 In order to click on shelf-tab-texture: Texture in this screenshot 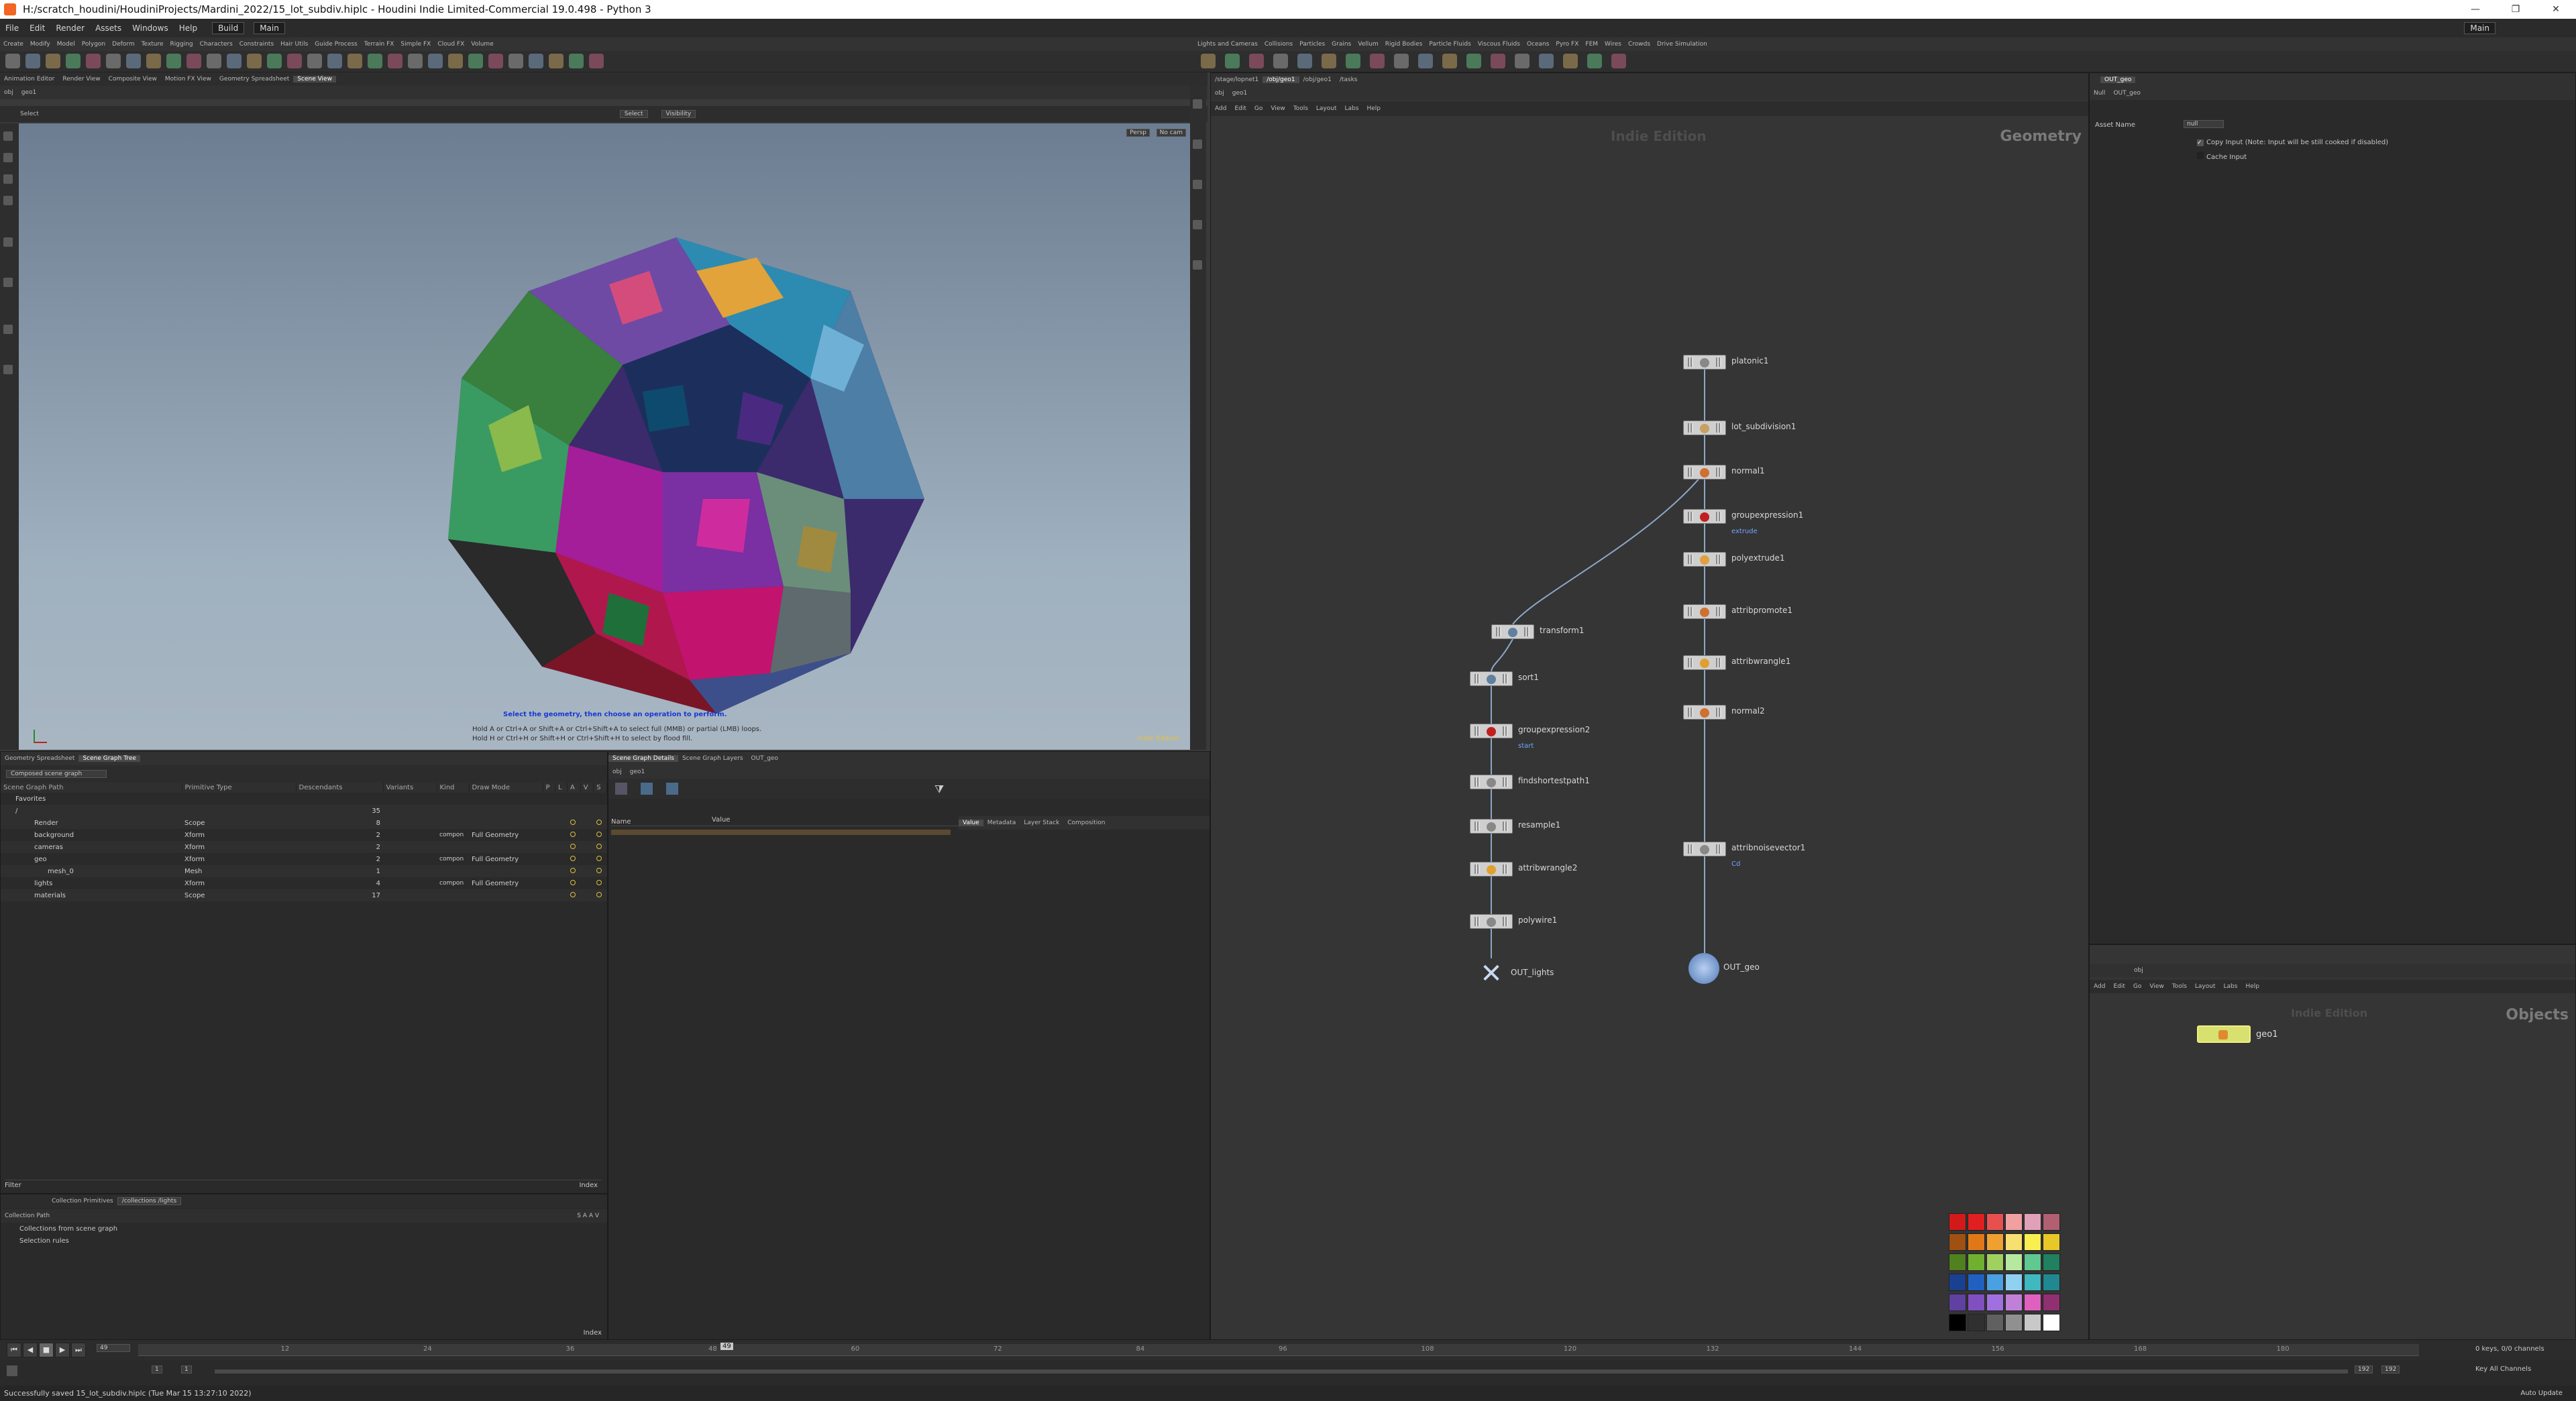, I will do `click(152, 44)`.